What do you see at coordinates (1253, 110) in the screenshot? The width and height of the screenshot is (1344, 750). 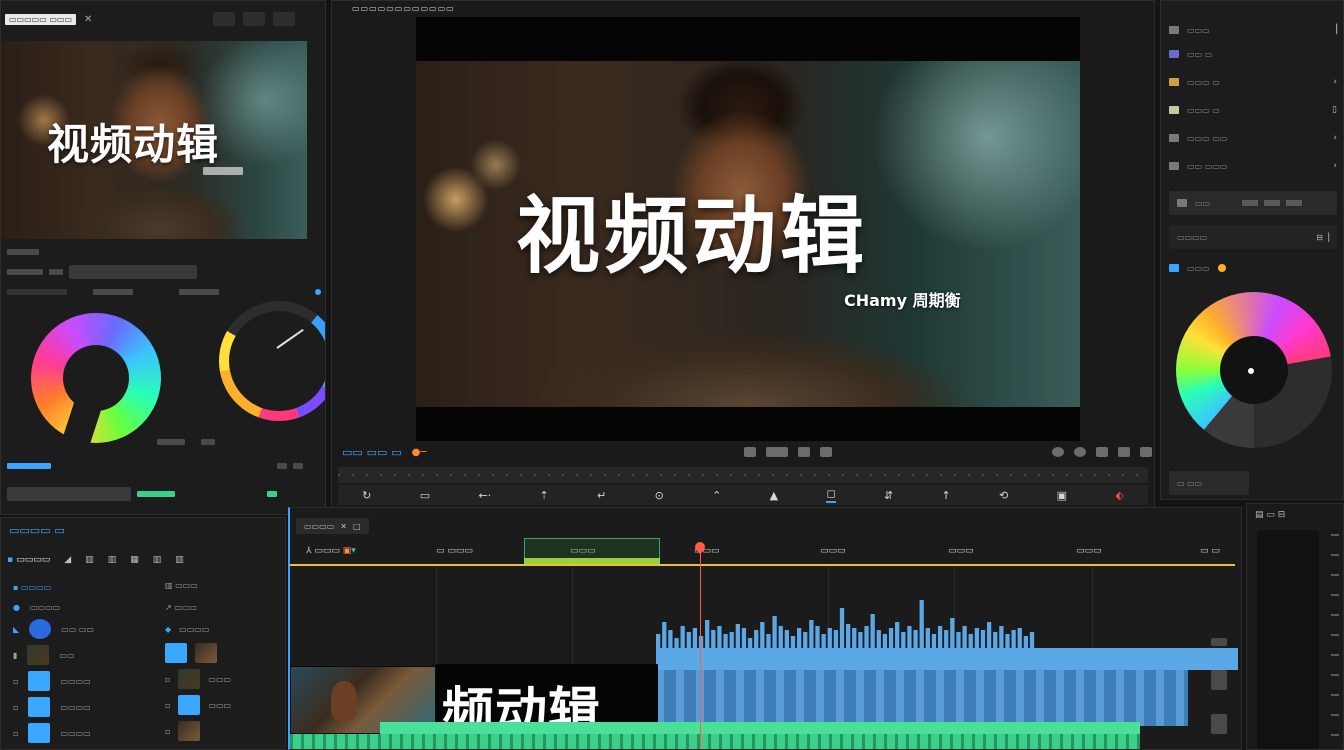 I see `inspector-row-speed: ▭▭▭ ▭ ▯` at bounding box center [1253, 110].